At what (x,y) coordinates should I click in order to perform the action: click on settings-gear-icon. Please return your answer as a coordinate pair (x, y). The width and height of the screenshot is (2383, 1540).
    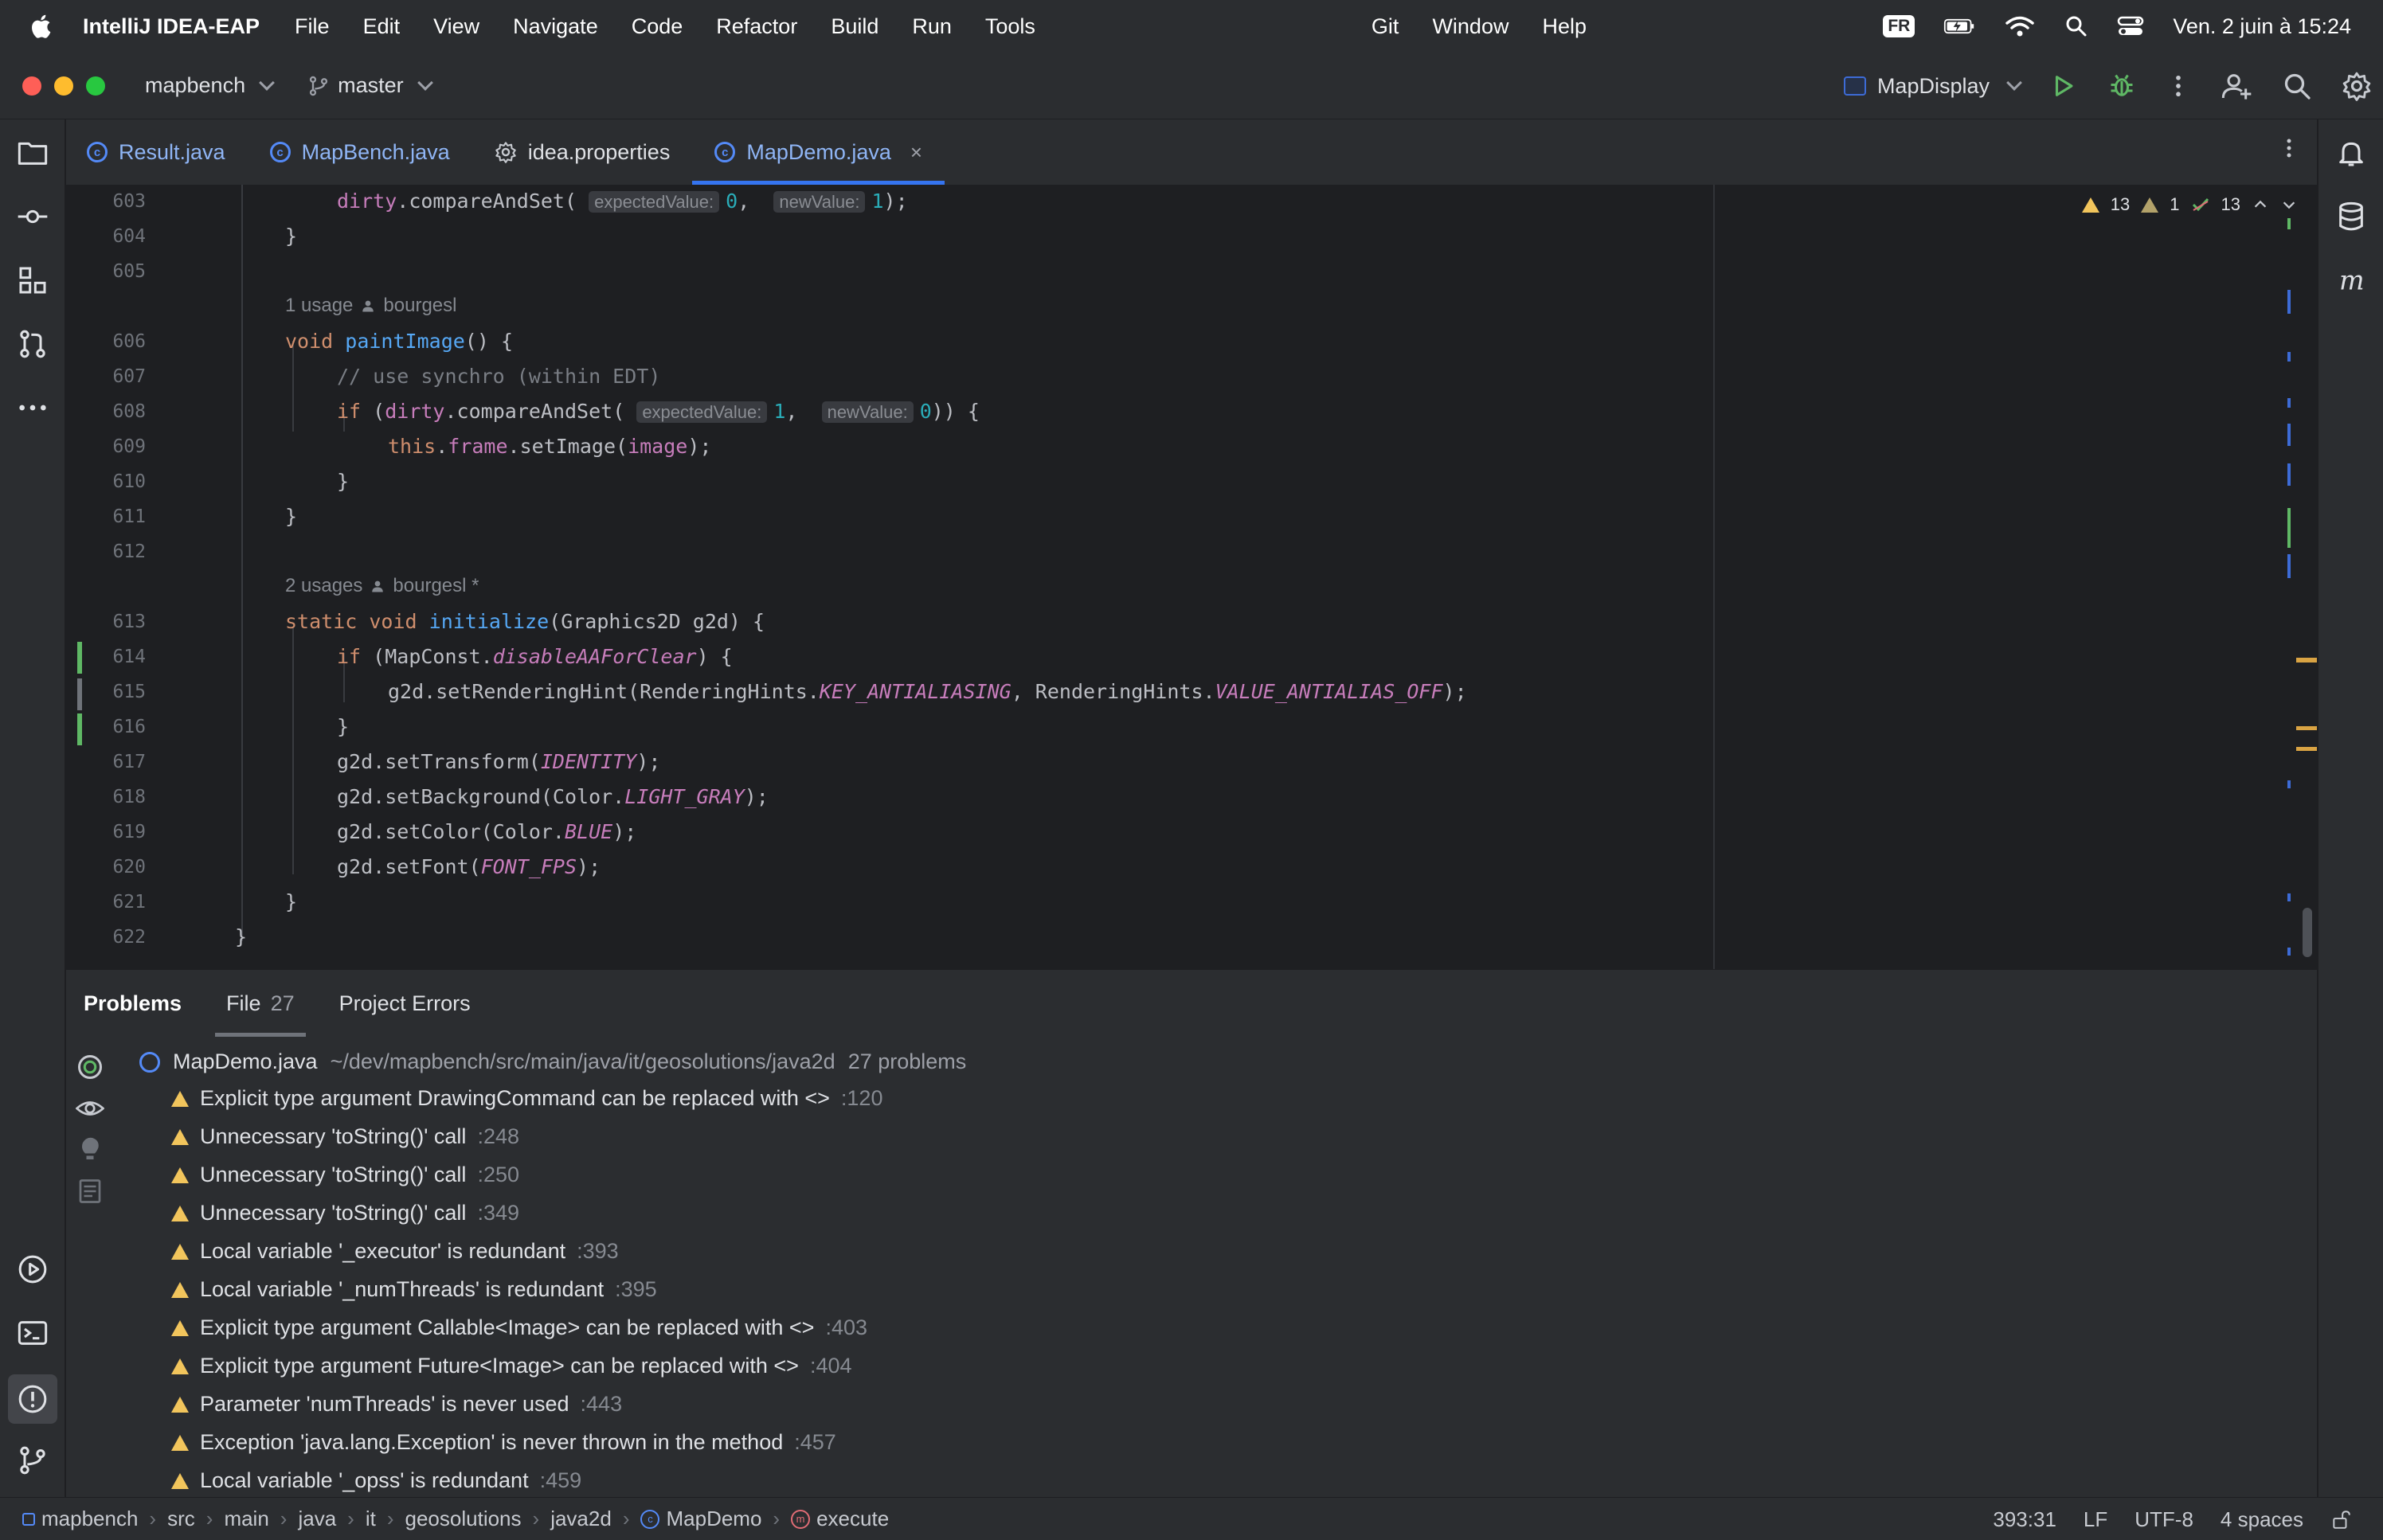
    Looking at the image, I should click on (2357, 86).